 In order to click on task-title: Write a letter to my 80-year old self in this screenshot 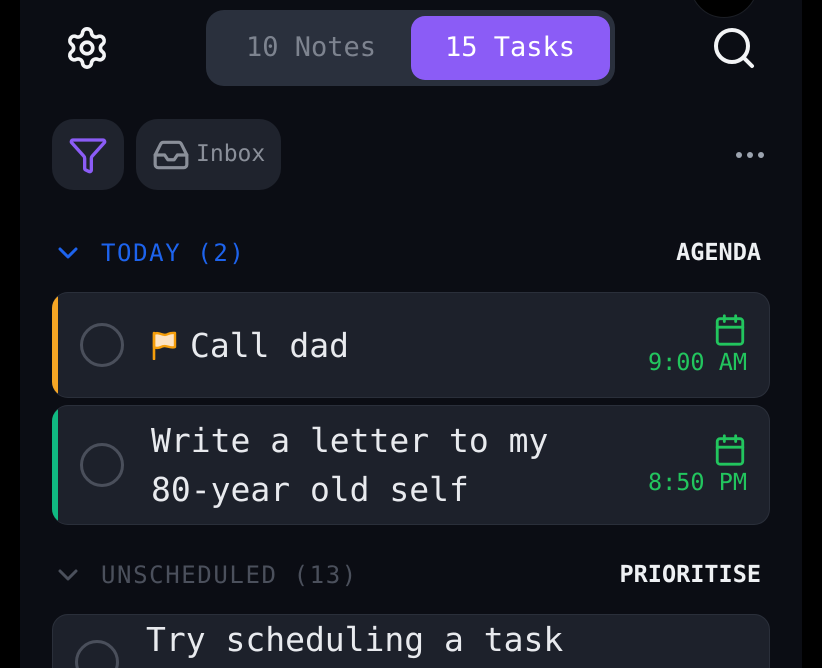, I will do `click(350, 465)`.